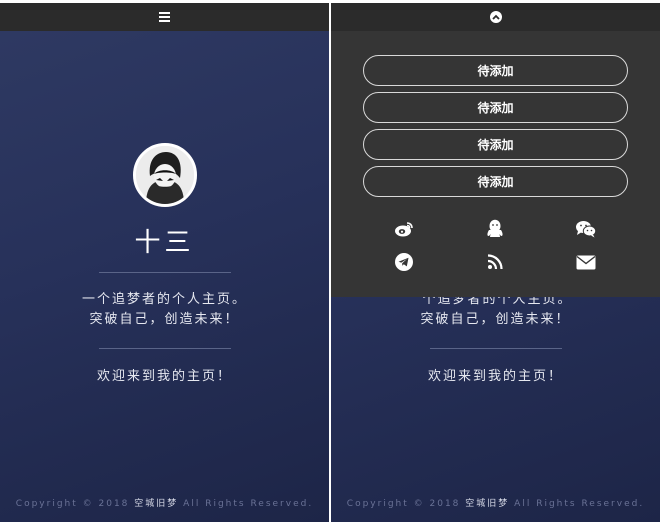 The height and width of the screenshot is (522, 660). Describe the element at coordinates (164, 243) in the screenshot. I see `profile-name: 十三` at that location.